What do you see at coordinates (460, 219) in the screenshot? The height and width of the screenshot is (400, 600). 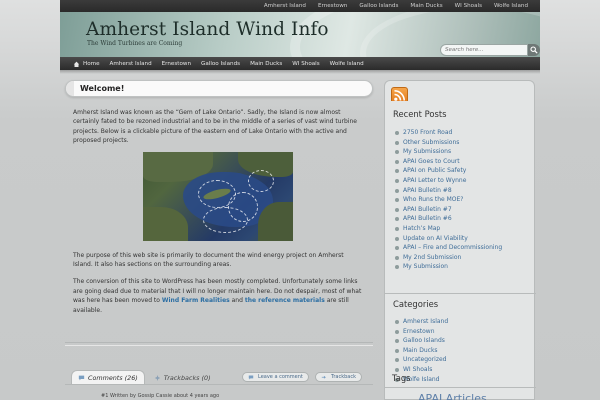 I see `recent-post-link: APAI Bulletin #6` at bounding box center [460, 219].